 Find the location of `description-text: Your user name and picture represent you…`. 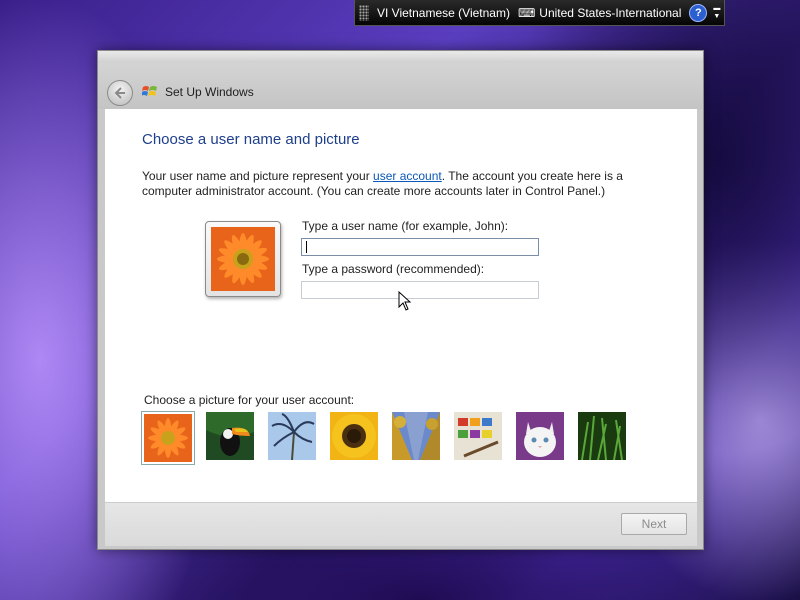

description-text: Your user name and picture represent you… is located at coordinates (382, 183).